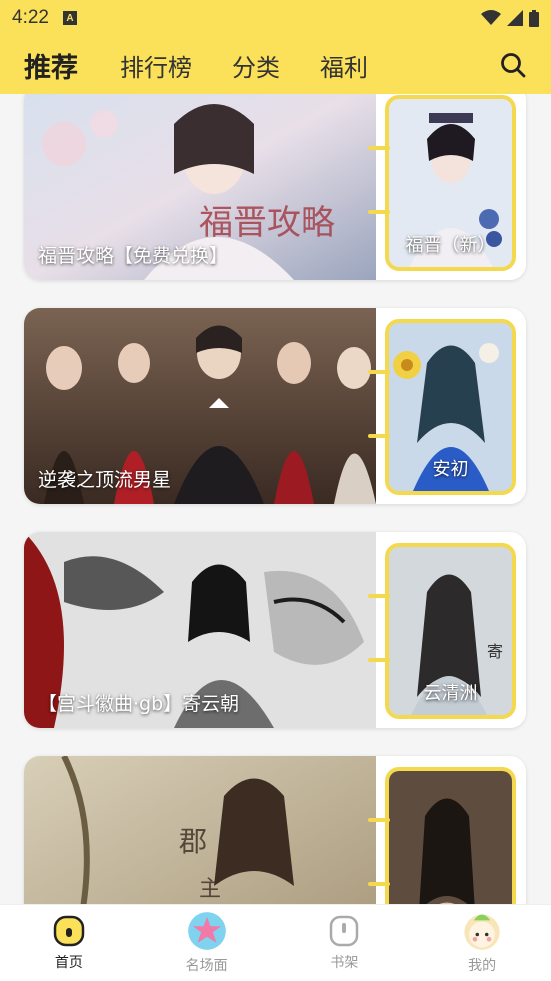 This screenshot has width=551, height=981. I want to click on story-title: 逆袭之顶流男星, so click(105, 480).